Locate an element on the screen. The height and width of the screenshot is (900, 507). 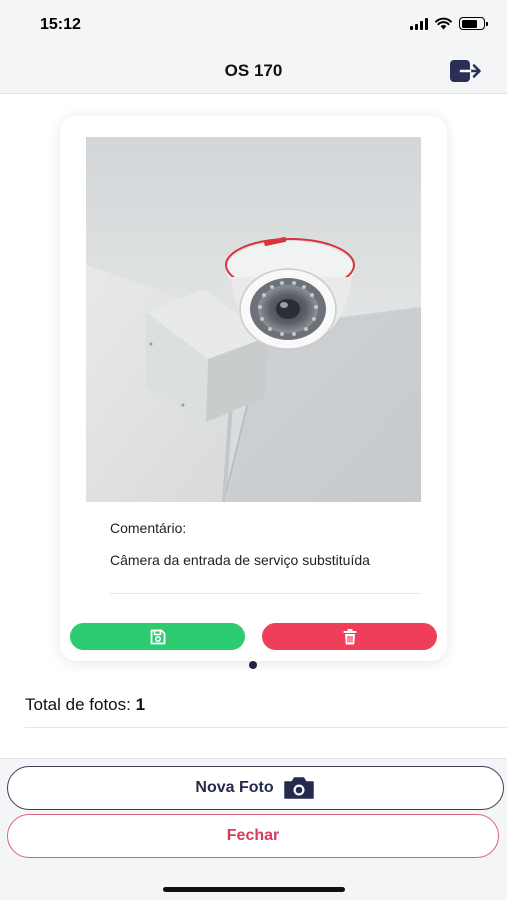
total-photos: Total de fotos: 1 is located at coordinates (85, 705).